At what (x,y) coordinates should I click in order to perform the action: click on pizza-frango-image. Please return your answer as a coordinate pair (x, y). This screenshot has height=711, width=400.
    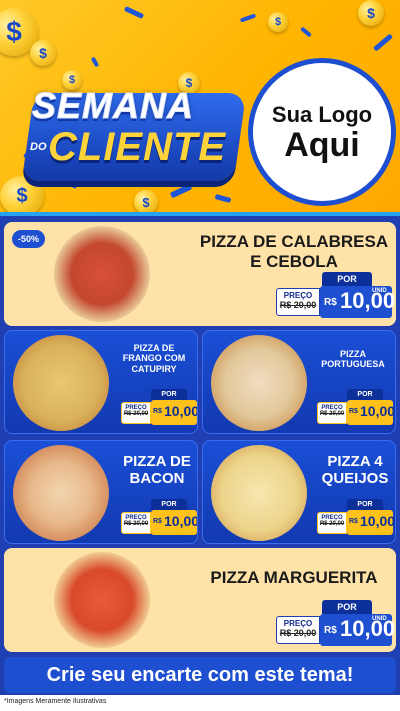
    Looking at the image, I should click on (61, 383).